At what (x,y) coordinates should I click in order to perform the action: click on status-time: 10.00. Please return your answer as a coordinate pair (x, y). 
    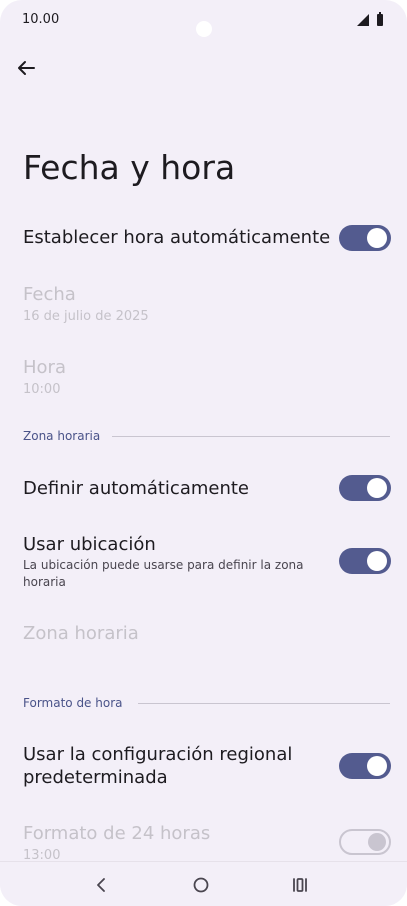
    Looking at the image, I should click on (41, 19).